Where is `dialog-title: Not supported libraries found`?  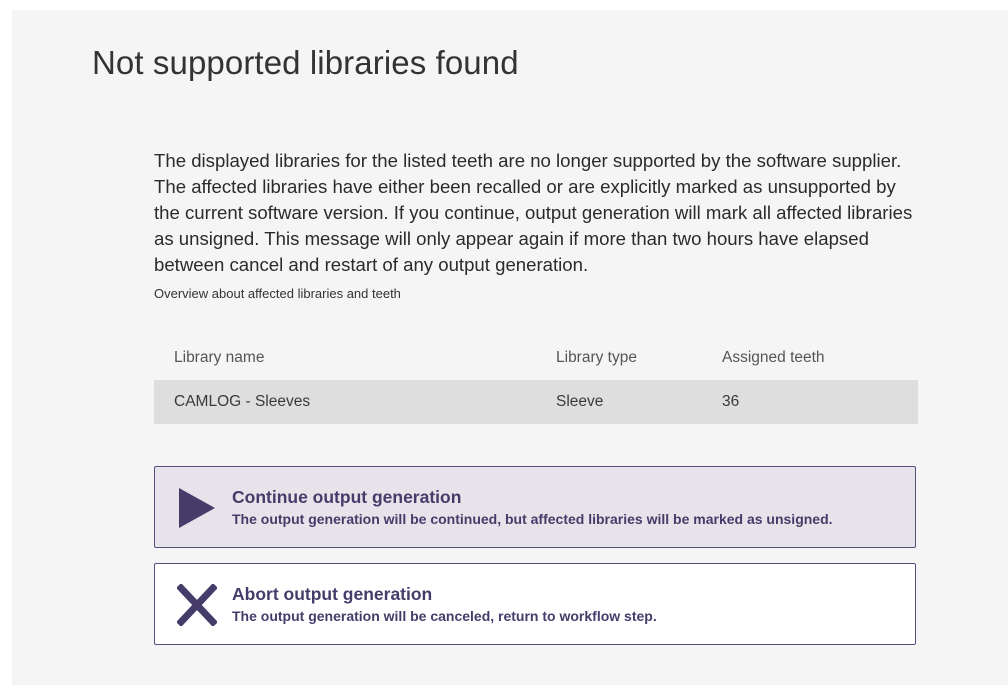
dialog-title: Not supported libraries found is located at coordinates (305, 62).